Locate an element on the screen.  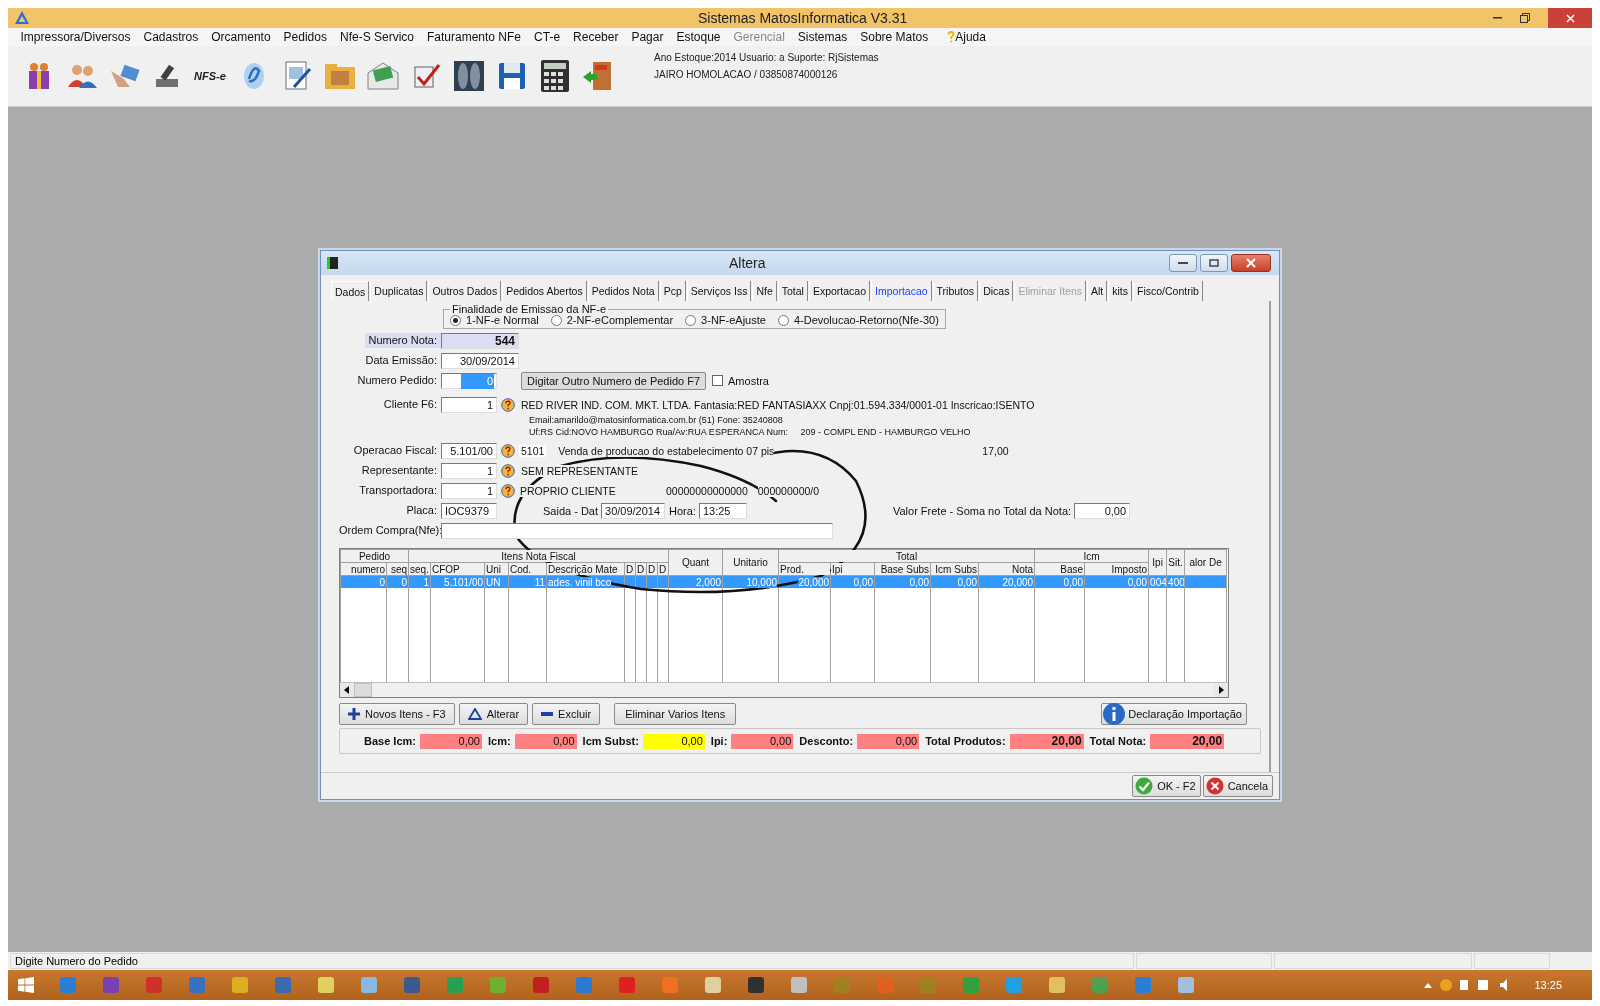
total-label: Icm Subst: is located at coordinates (610, 741).